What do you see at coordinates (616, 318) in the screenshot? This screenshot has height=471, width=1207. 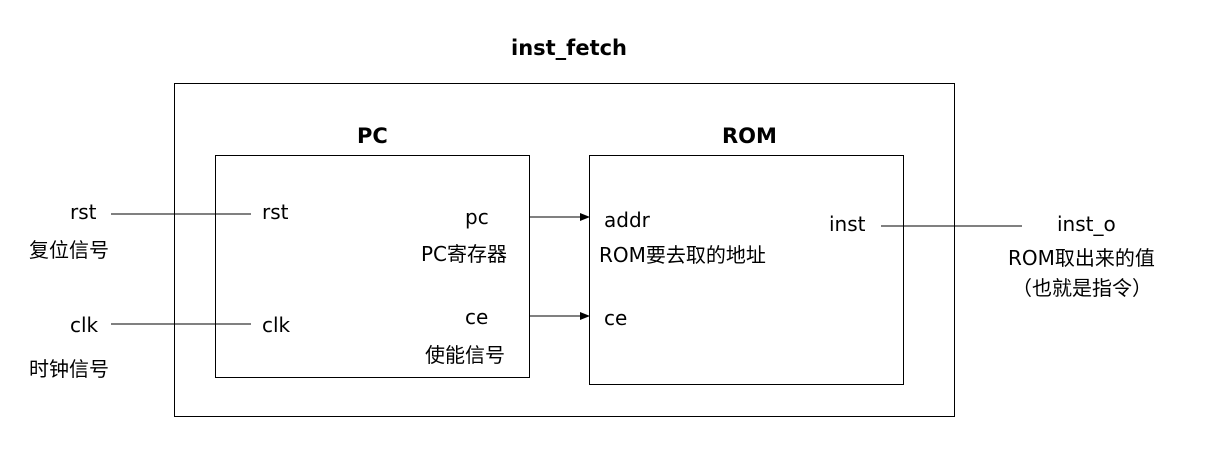 I see `rom-ce-port: ce` at bounding box center [616, 318].